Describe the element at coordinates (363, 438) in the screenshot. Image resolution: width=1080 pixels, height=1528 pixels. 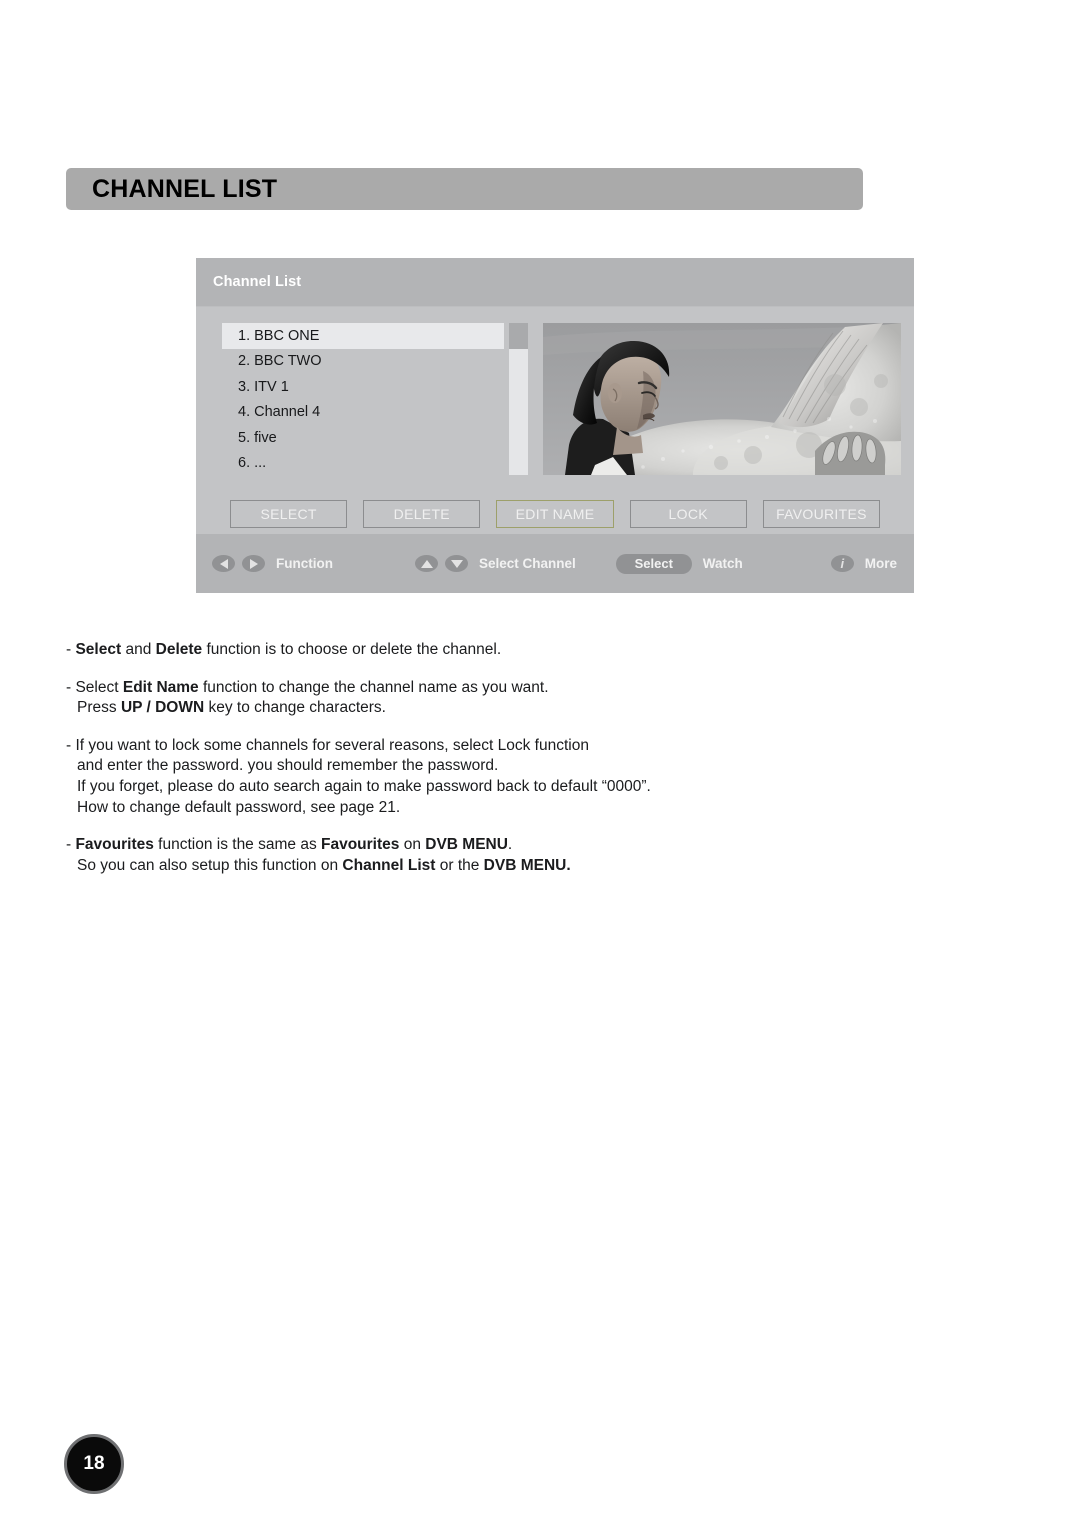
I see `channel-list-item: 5. five` at that location.